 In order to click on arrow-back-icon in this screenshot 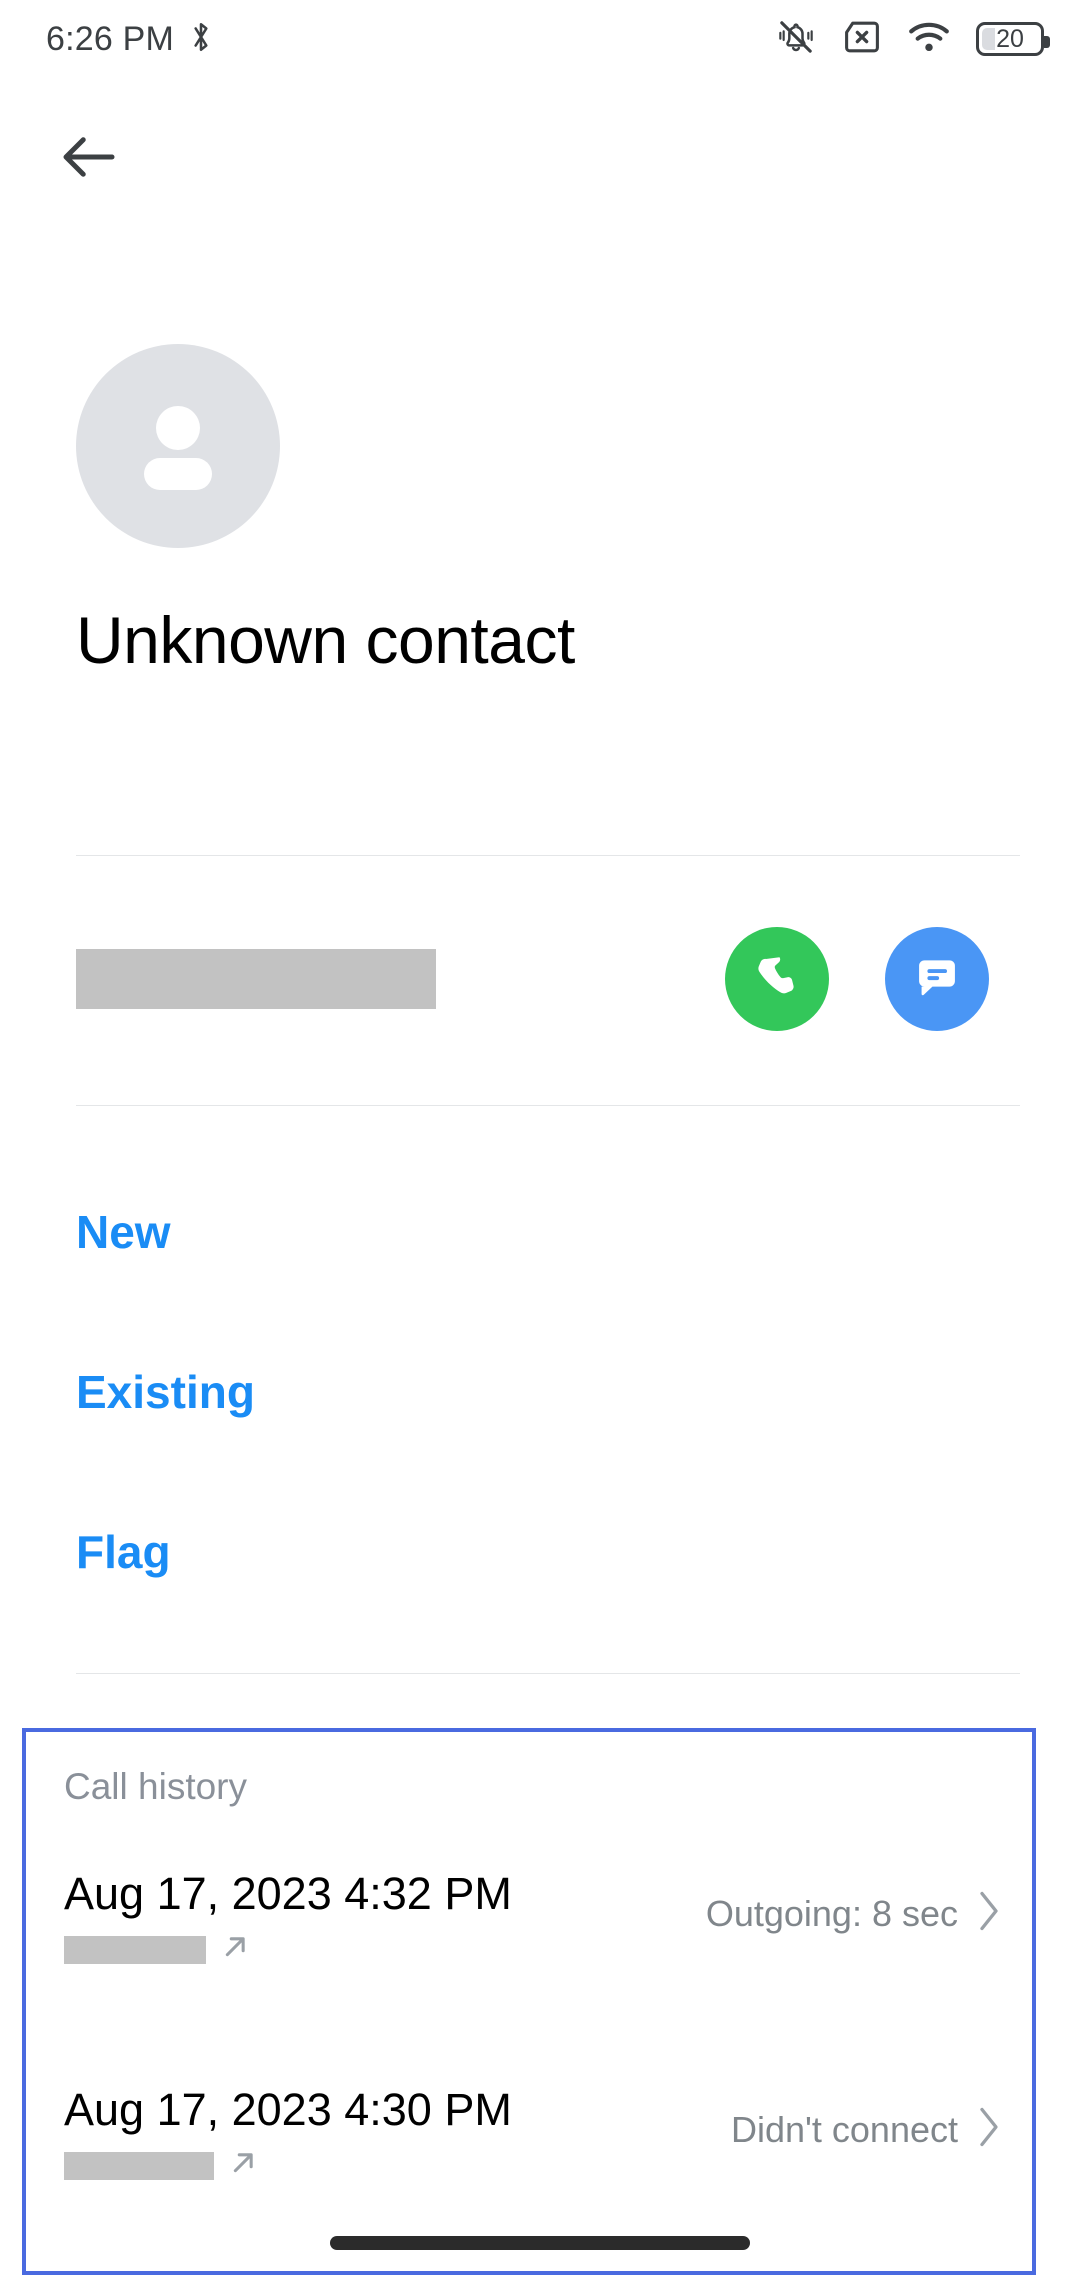, I will do `click(89, 159)`.